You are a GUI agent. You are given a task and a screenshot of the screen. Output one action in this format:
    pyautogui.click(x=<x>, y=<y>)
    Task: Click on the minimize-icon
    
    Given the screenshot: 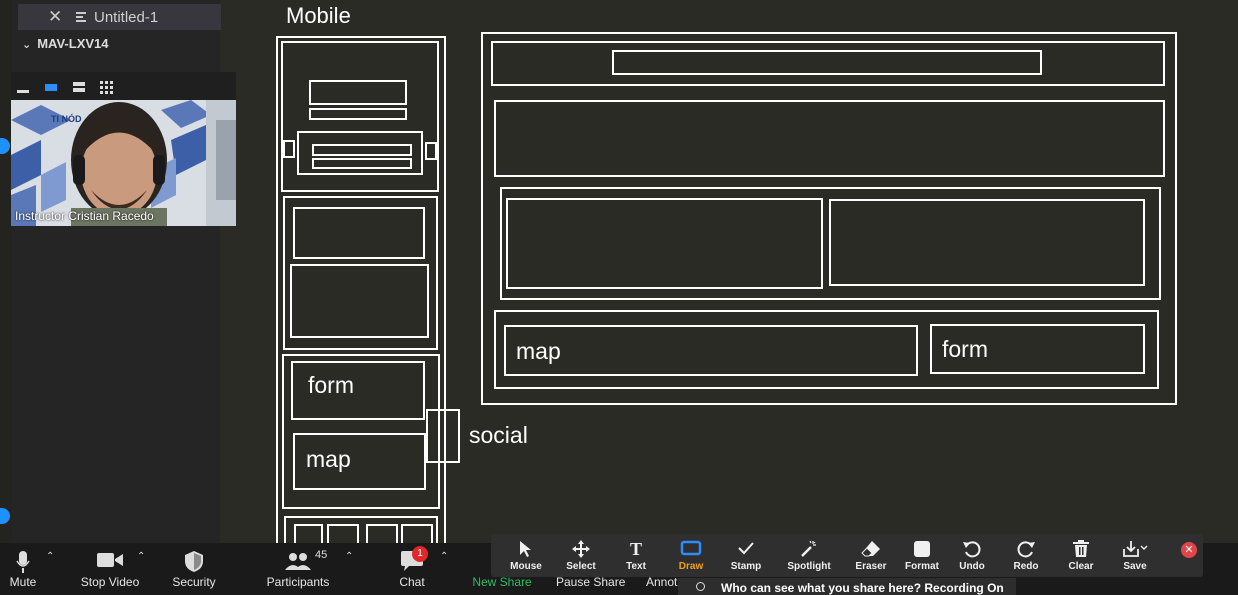 What is the action you would take?
    pyautogui.click(x=23, y=87)
    